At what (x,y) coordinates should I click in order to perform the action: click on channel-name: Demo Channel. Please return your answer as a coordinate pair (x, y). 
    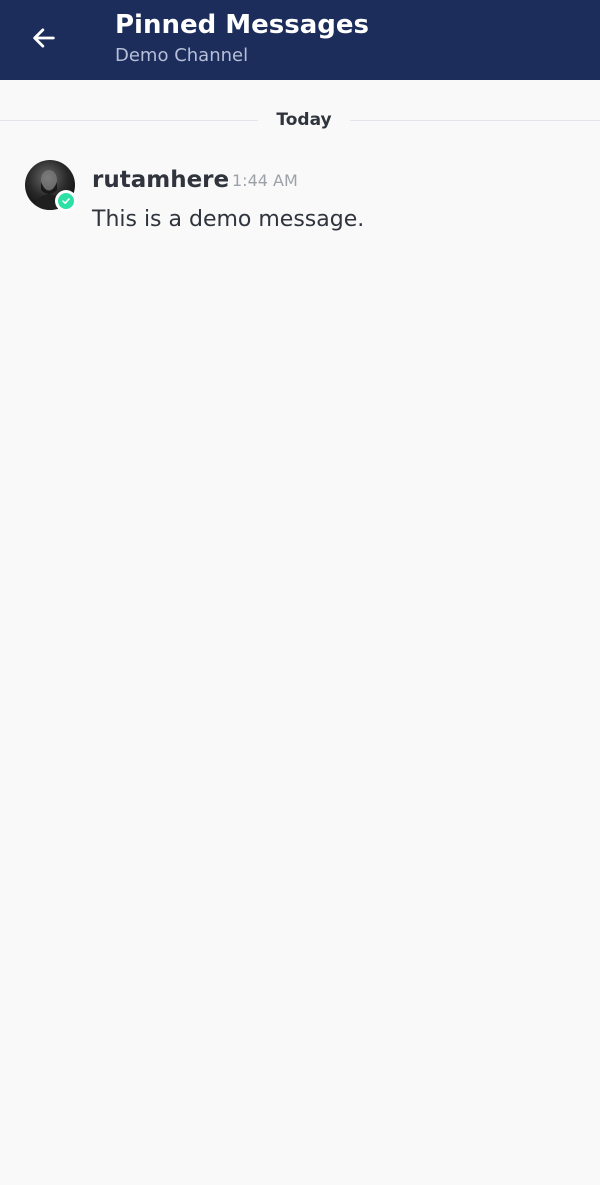
    Looking at the image, I should click on (182, 55).